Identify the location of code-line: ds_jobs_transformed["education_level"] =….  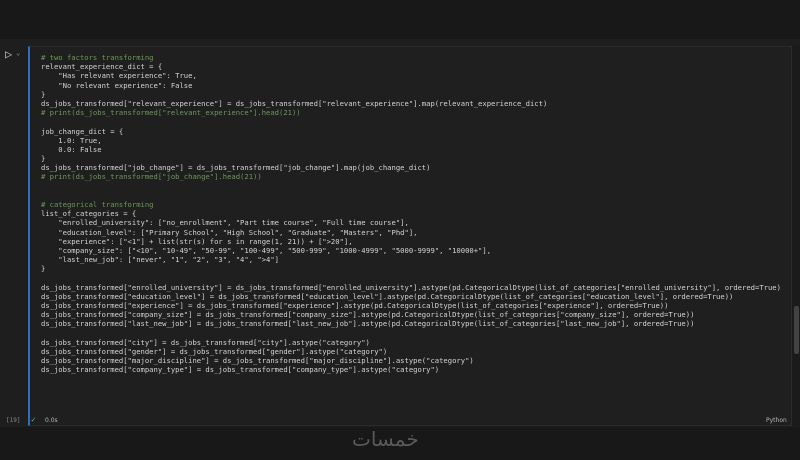
(387, 296).